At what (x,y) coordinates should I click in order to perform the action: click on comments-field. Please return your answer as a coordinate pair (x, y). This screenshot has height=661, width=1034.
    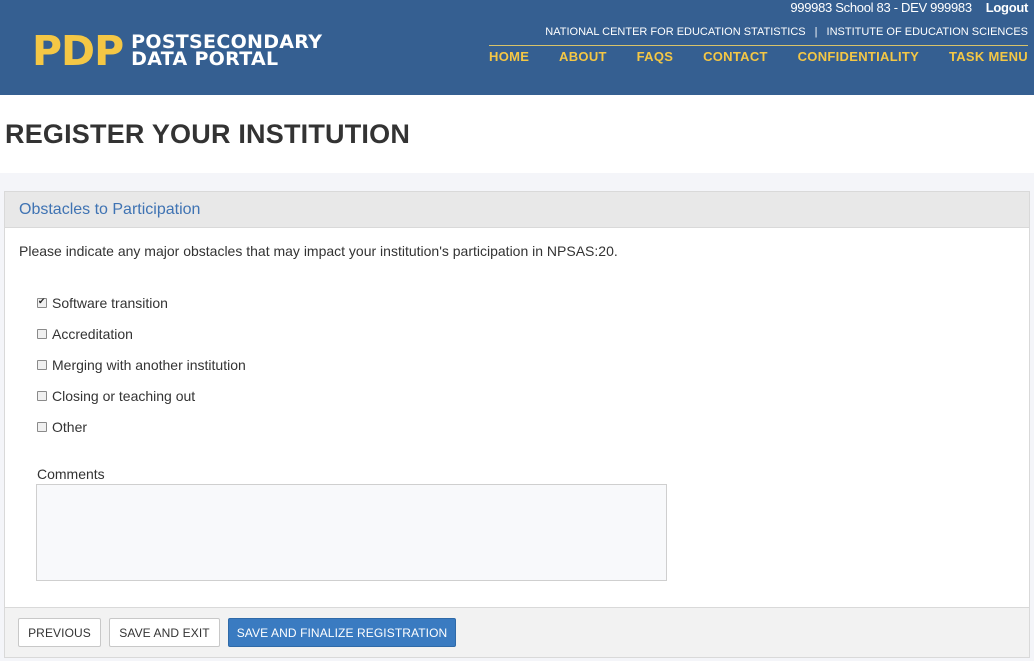
    Looking at the image, I should click on (351, 532).